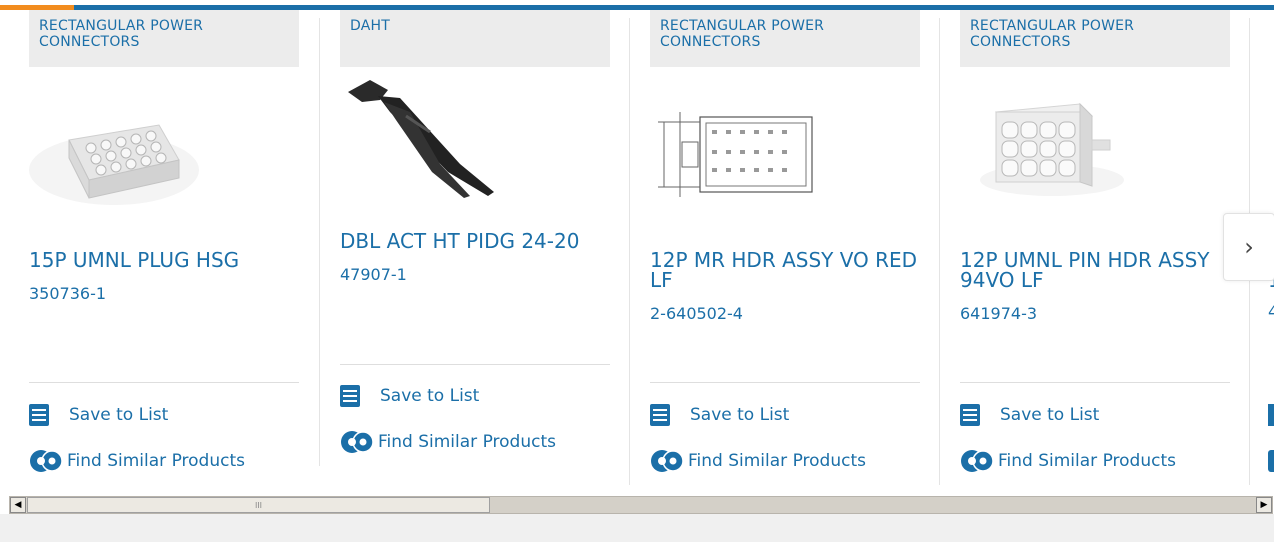  I want to click on scroll-right-arrow: ▶, so click(1264, 505).